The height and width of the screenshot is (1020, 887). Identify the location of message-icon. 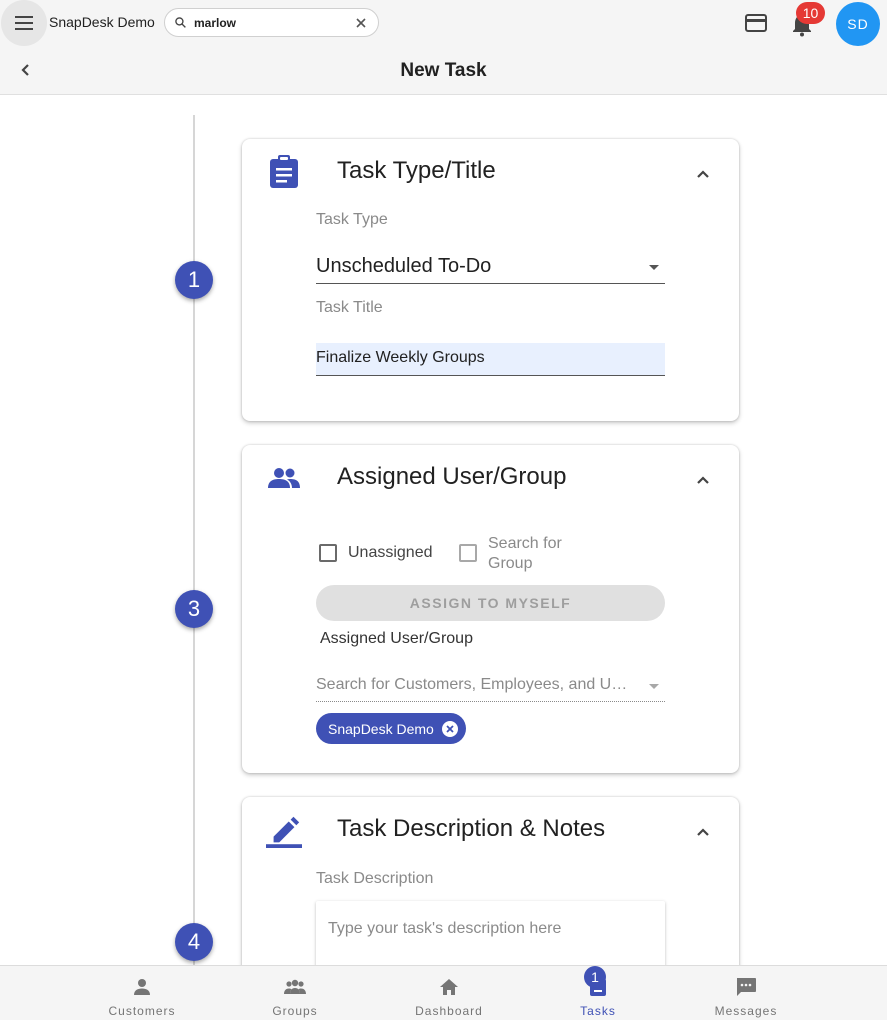
(746, 987).